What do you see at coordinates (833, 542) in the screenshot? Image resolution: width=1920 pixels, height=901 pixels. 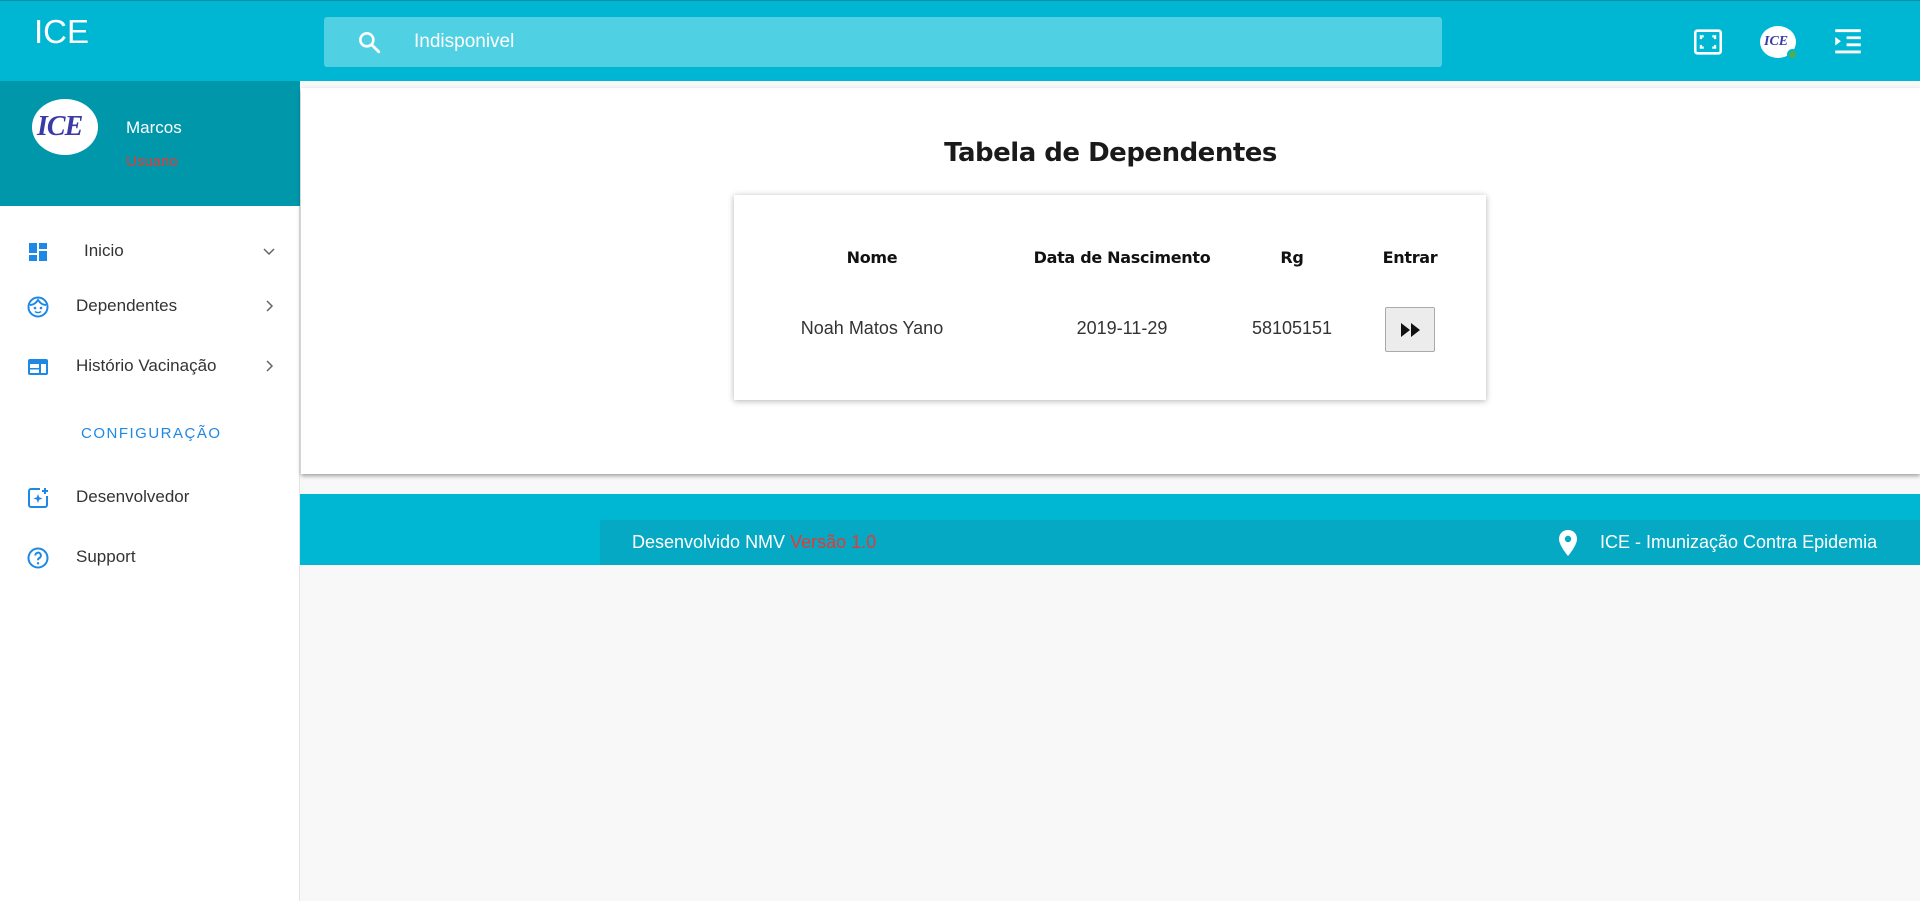 I see `version-text: Versão 1.0` at bounding box center [833, 542].